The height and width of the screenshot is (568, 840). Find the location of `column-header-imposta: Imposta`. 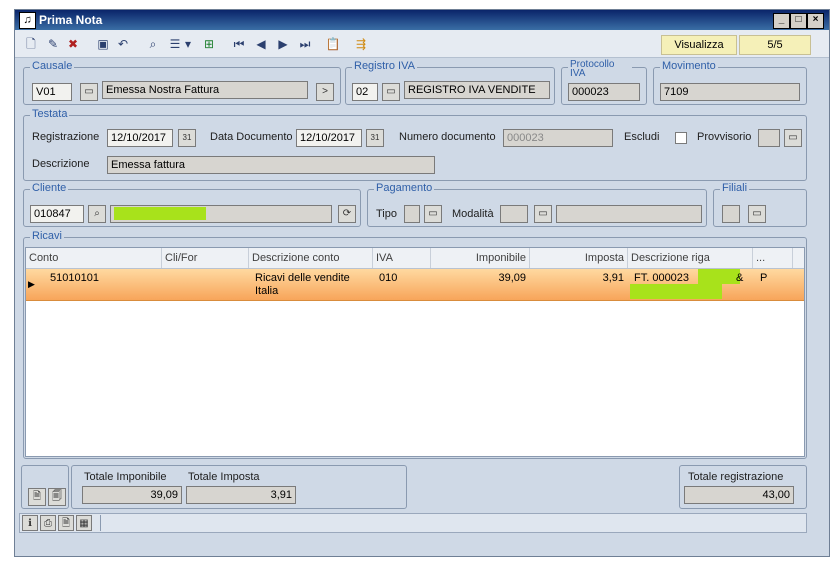

column-header-imposta: Imposta is located at coordinates (579, 258).